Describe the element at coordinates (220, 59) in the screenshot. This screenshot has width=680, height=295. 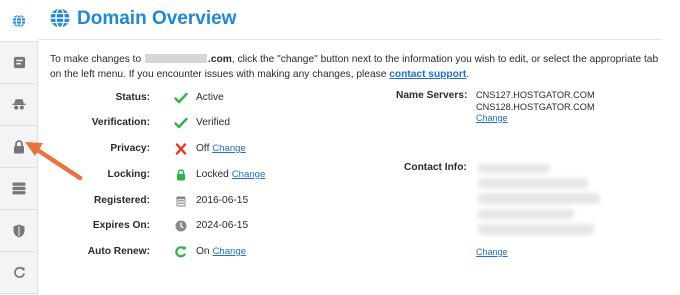
I see `domain-suffix: .com` at that location.